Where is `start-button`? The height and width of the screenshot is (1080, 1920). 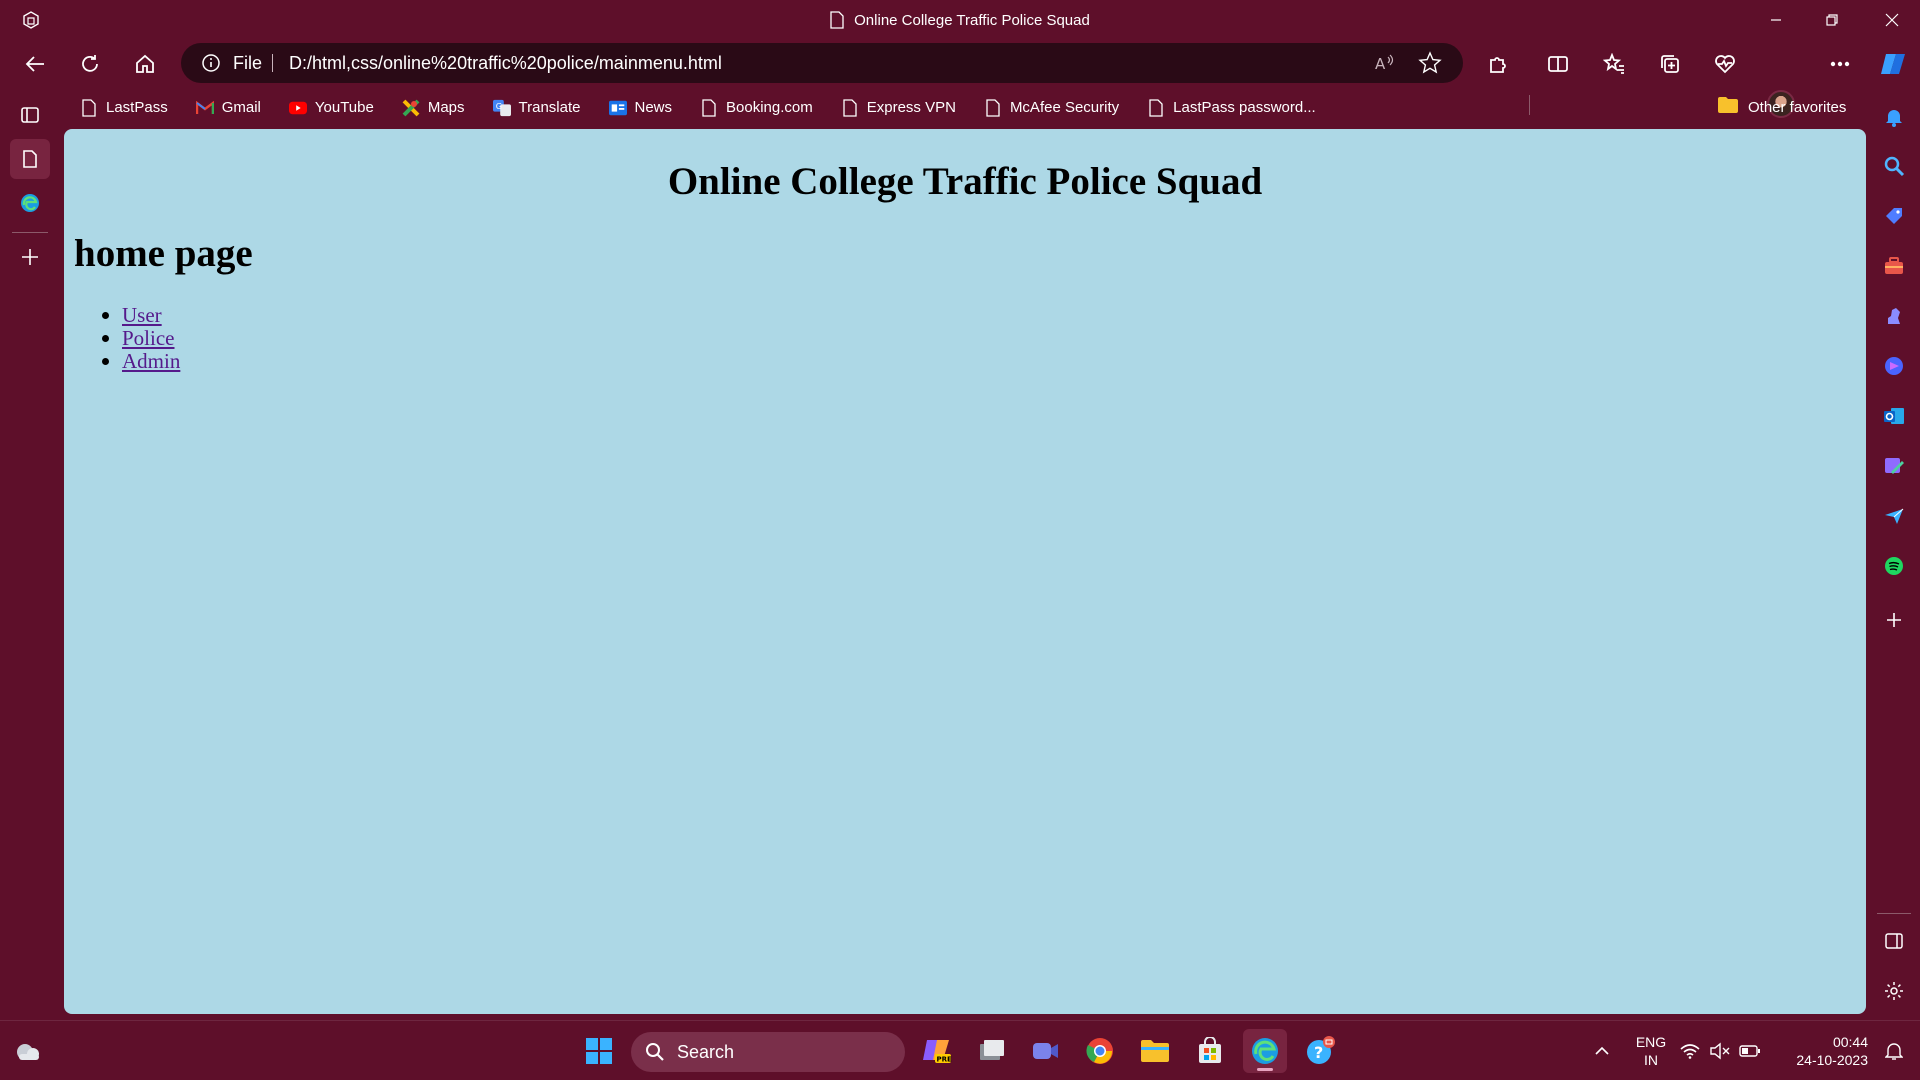
start-button is located at coordinates (599, 1051).